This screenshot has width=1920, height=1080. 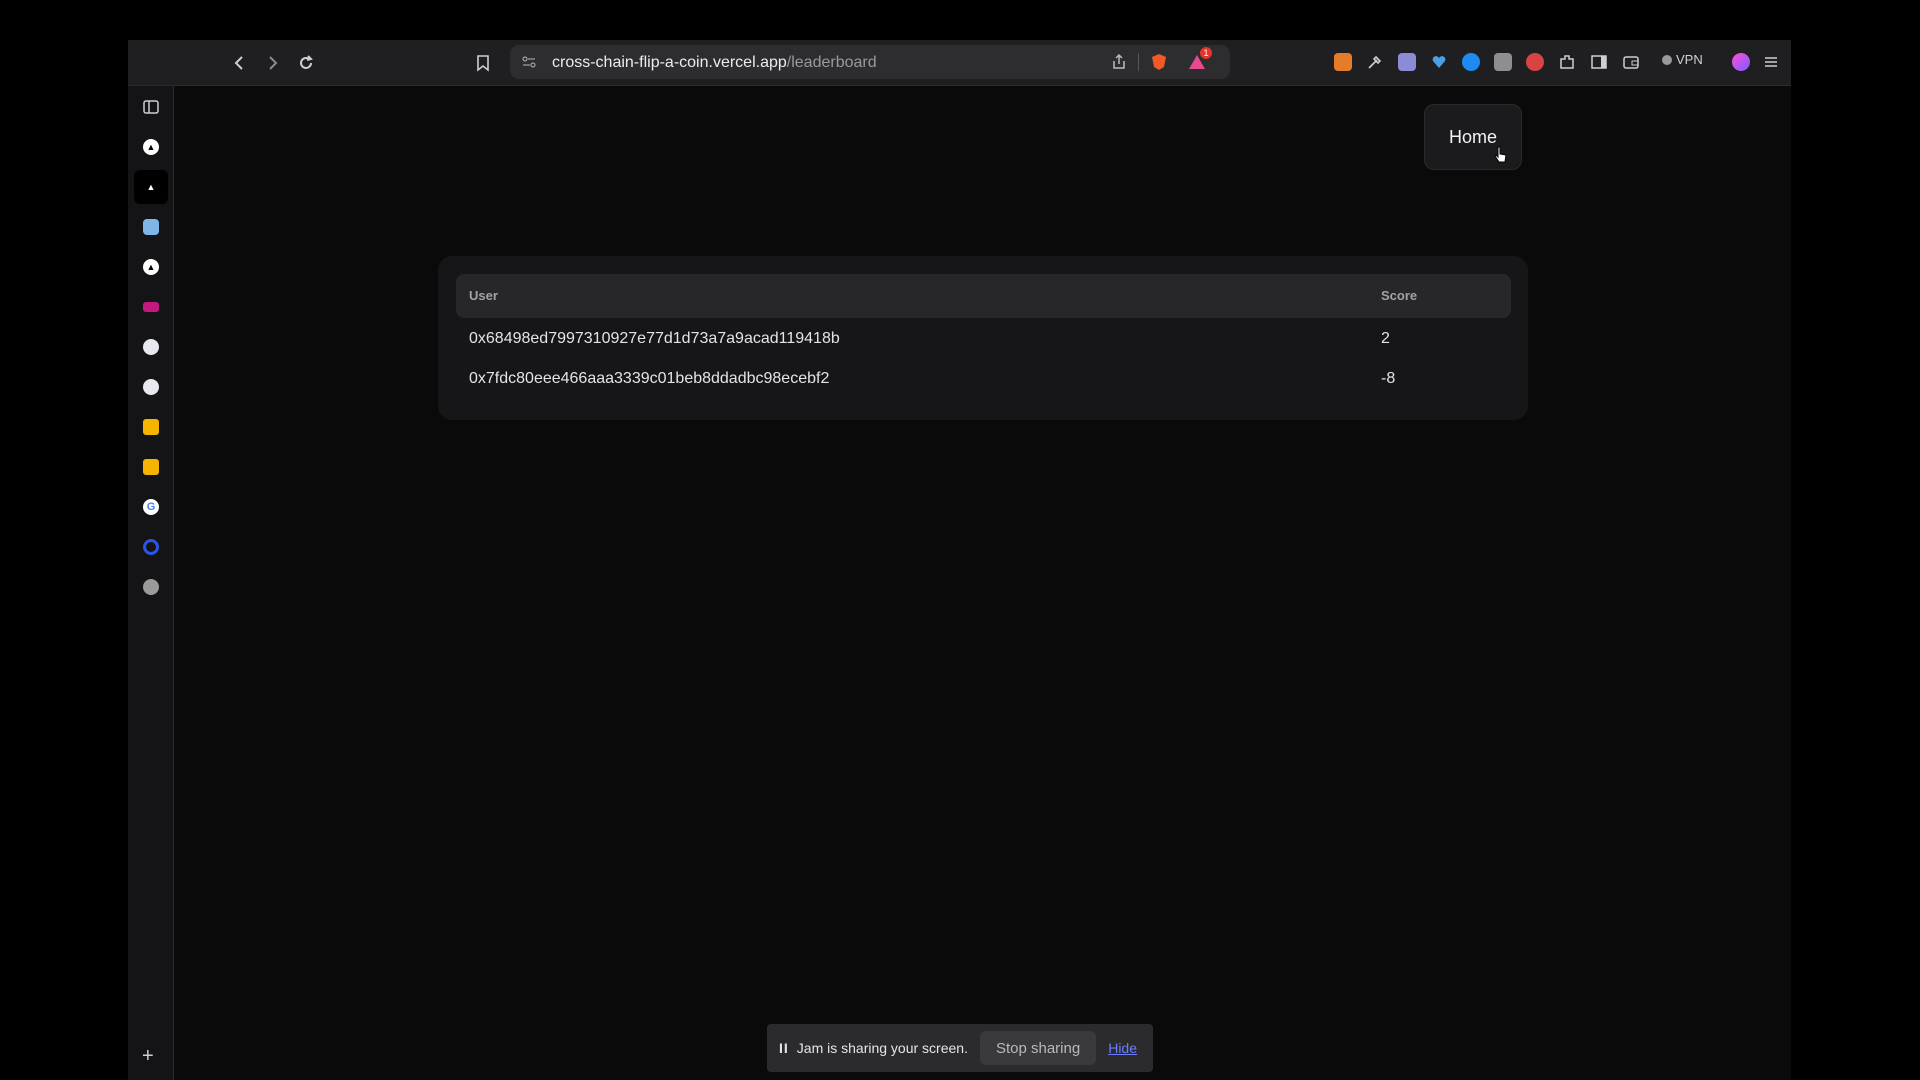 I want to click on bookmark-icon, so click(x=483, y=63).